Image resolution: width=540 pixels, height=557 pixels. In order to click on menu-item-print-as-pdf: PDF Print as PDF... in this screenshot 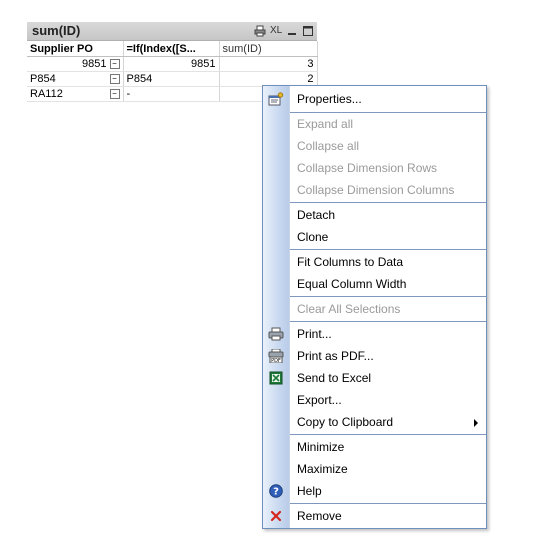, I will do `click(374, 356)`.